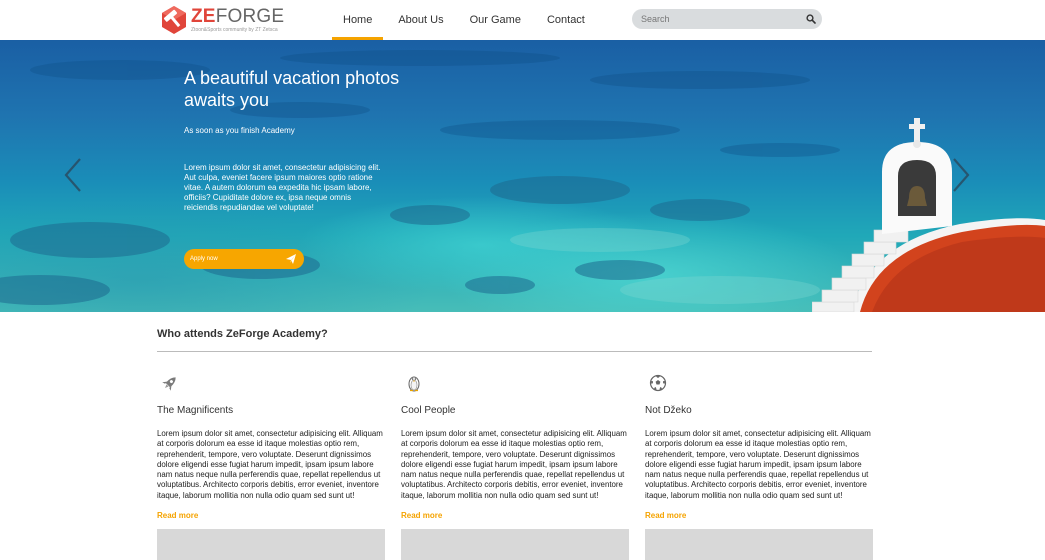 This screenshot has width=1045, height=560. What do you see at coordinates (291, 259) in the screenshot?
I see `paper-plane-icon` at bounding box center [291, 259].